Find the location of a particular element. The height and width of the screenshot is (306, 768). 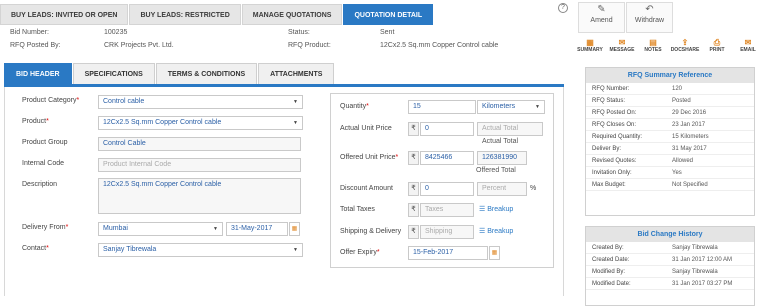

offer-expiry-label: Offer Expiry* is located at coordinates (360, 252).